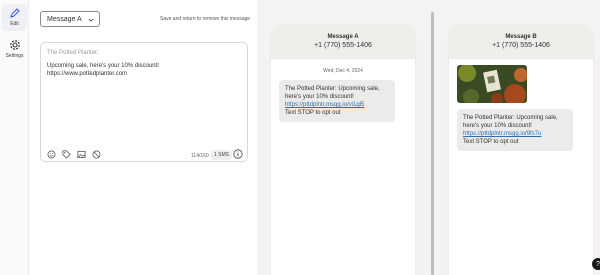 Image resolution: width=600 pixels, height=275 pixels. Describe the element at coordinates (103, 66) in the screenshot. I see `message-body-line1: Upcoming sale, here's your 10% discount!` at that location.